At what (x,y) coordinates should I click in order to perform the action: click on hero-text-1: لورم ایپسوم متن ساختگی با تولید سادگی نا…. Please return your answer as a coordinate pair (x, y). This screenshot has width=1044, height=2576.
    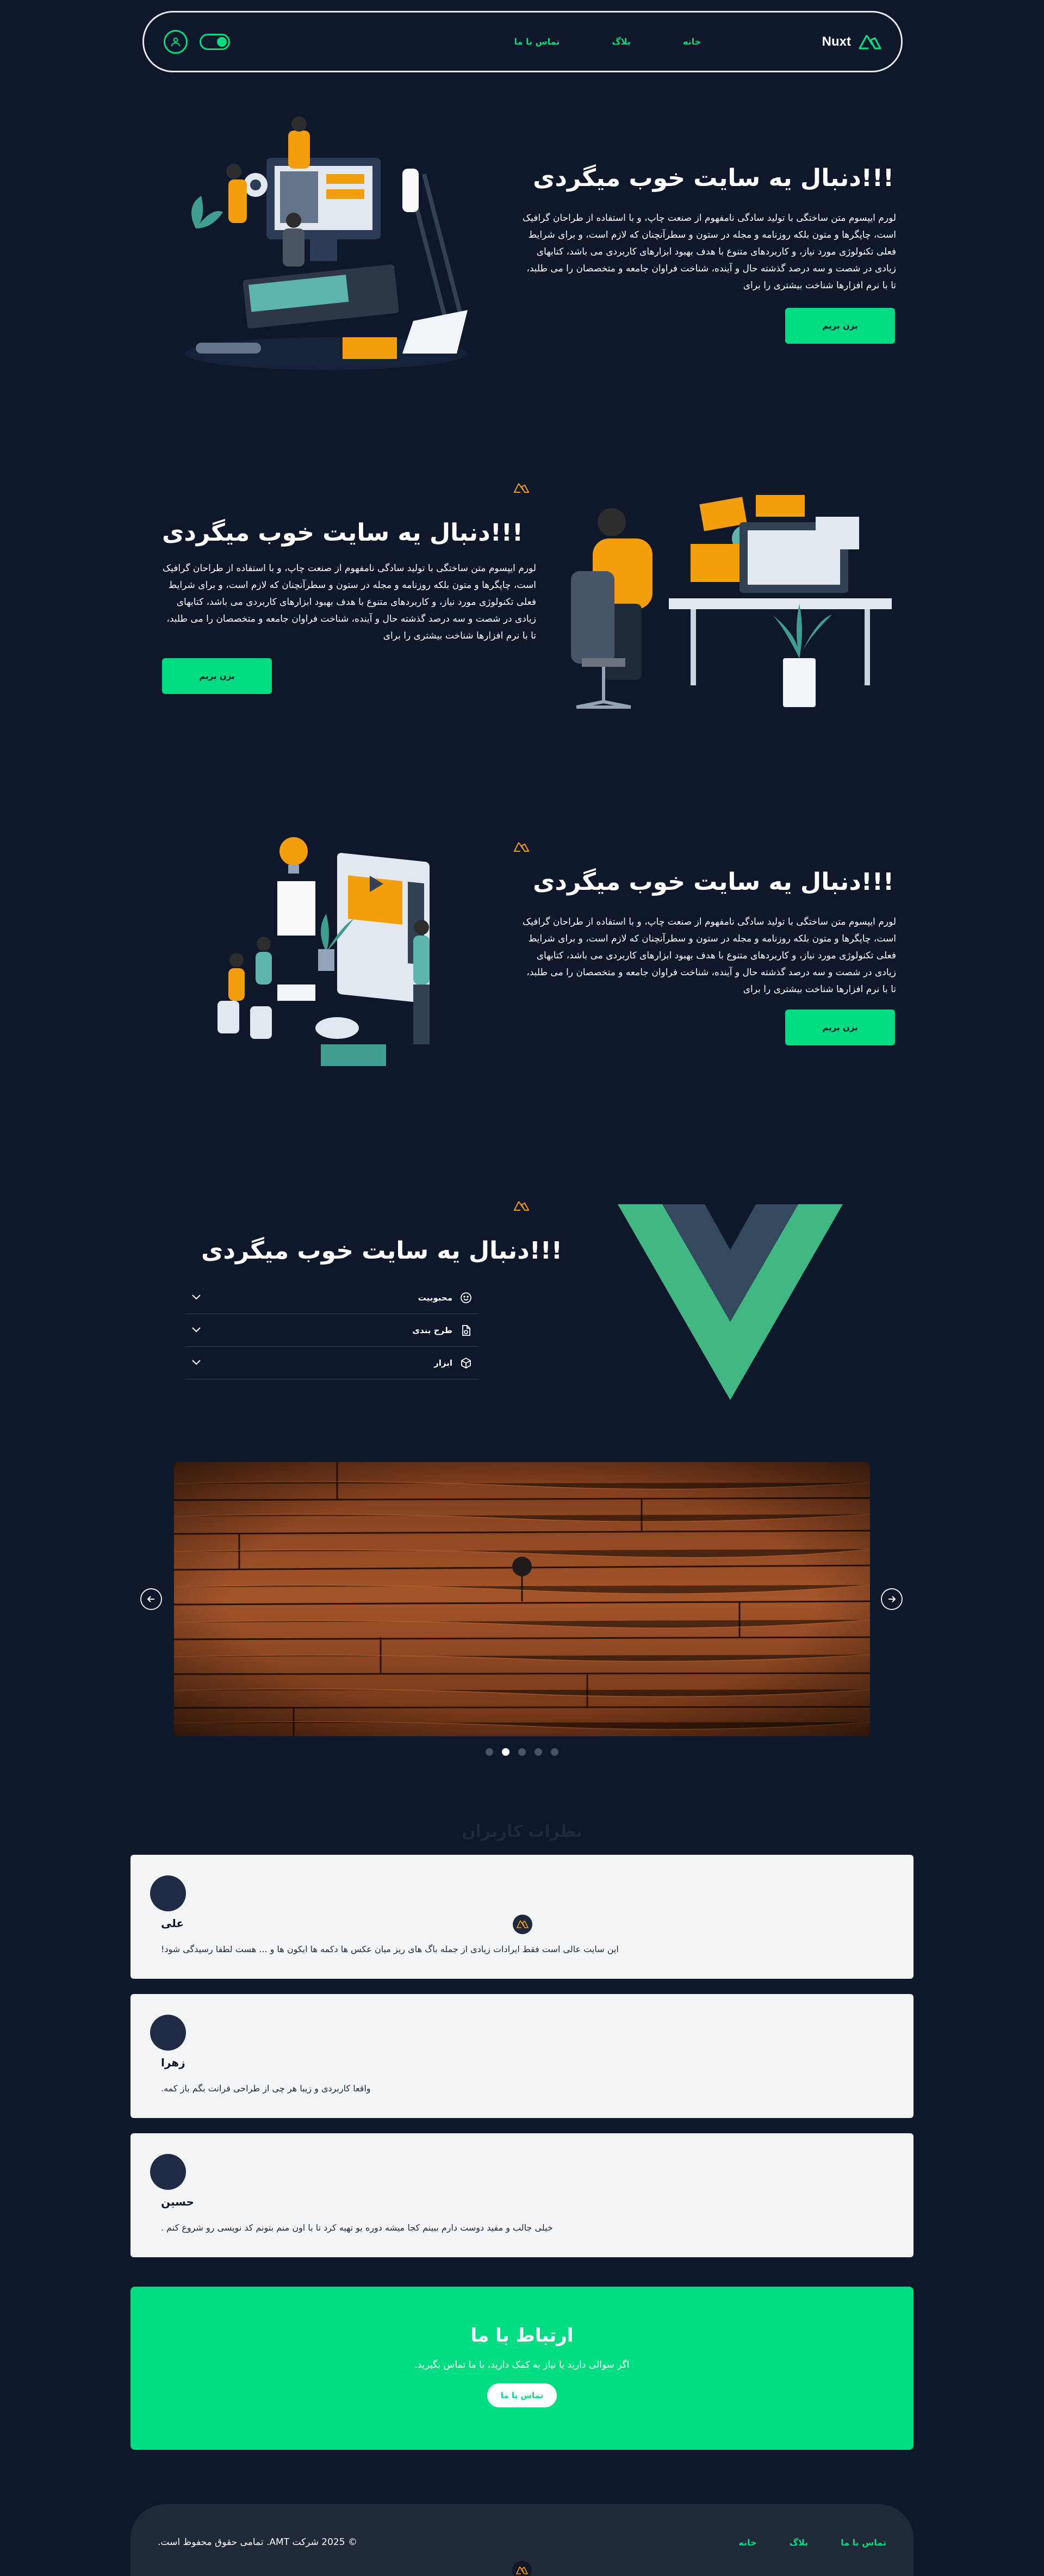
    Looking at the image, I should click on (709, 252).